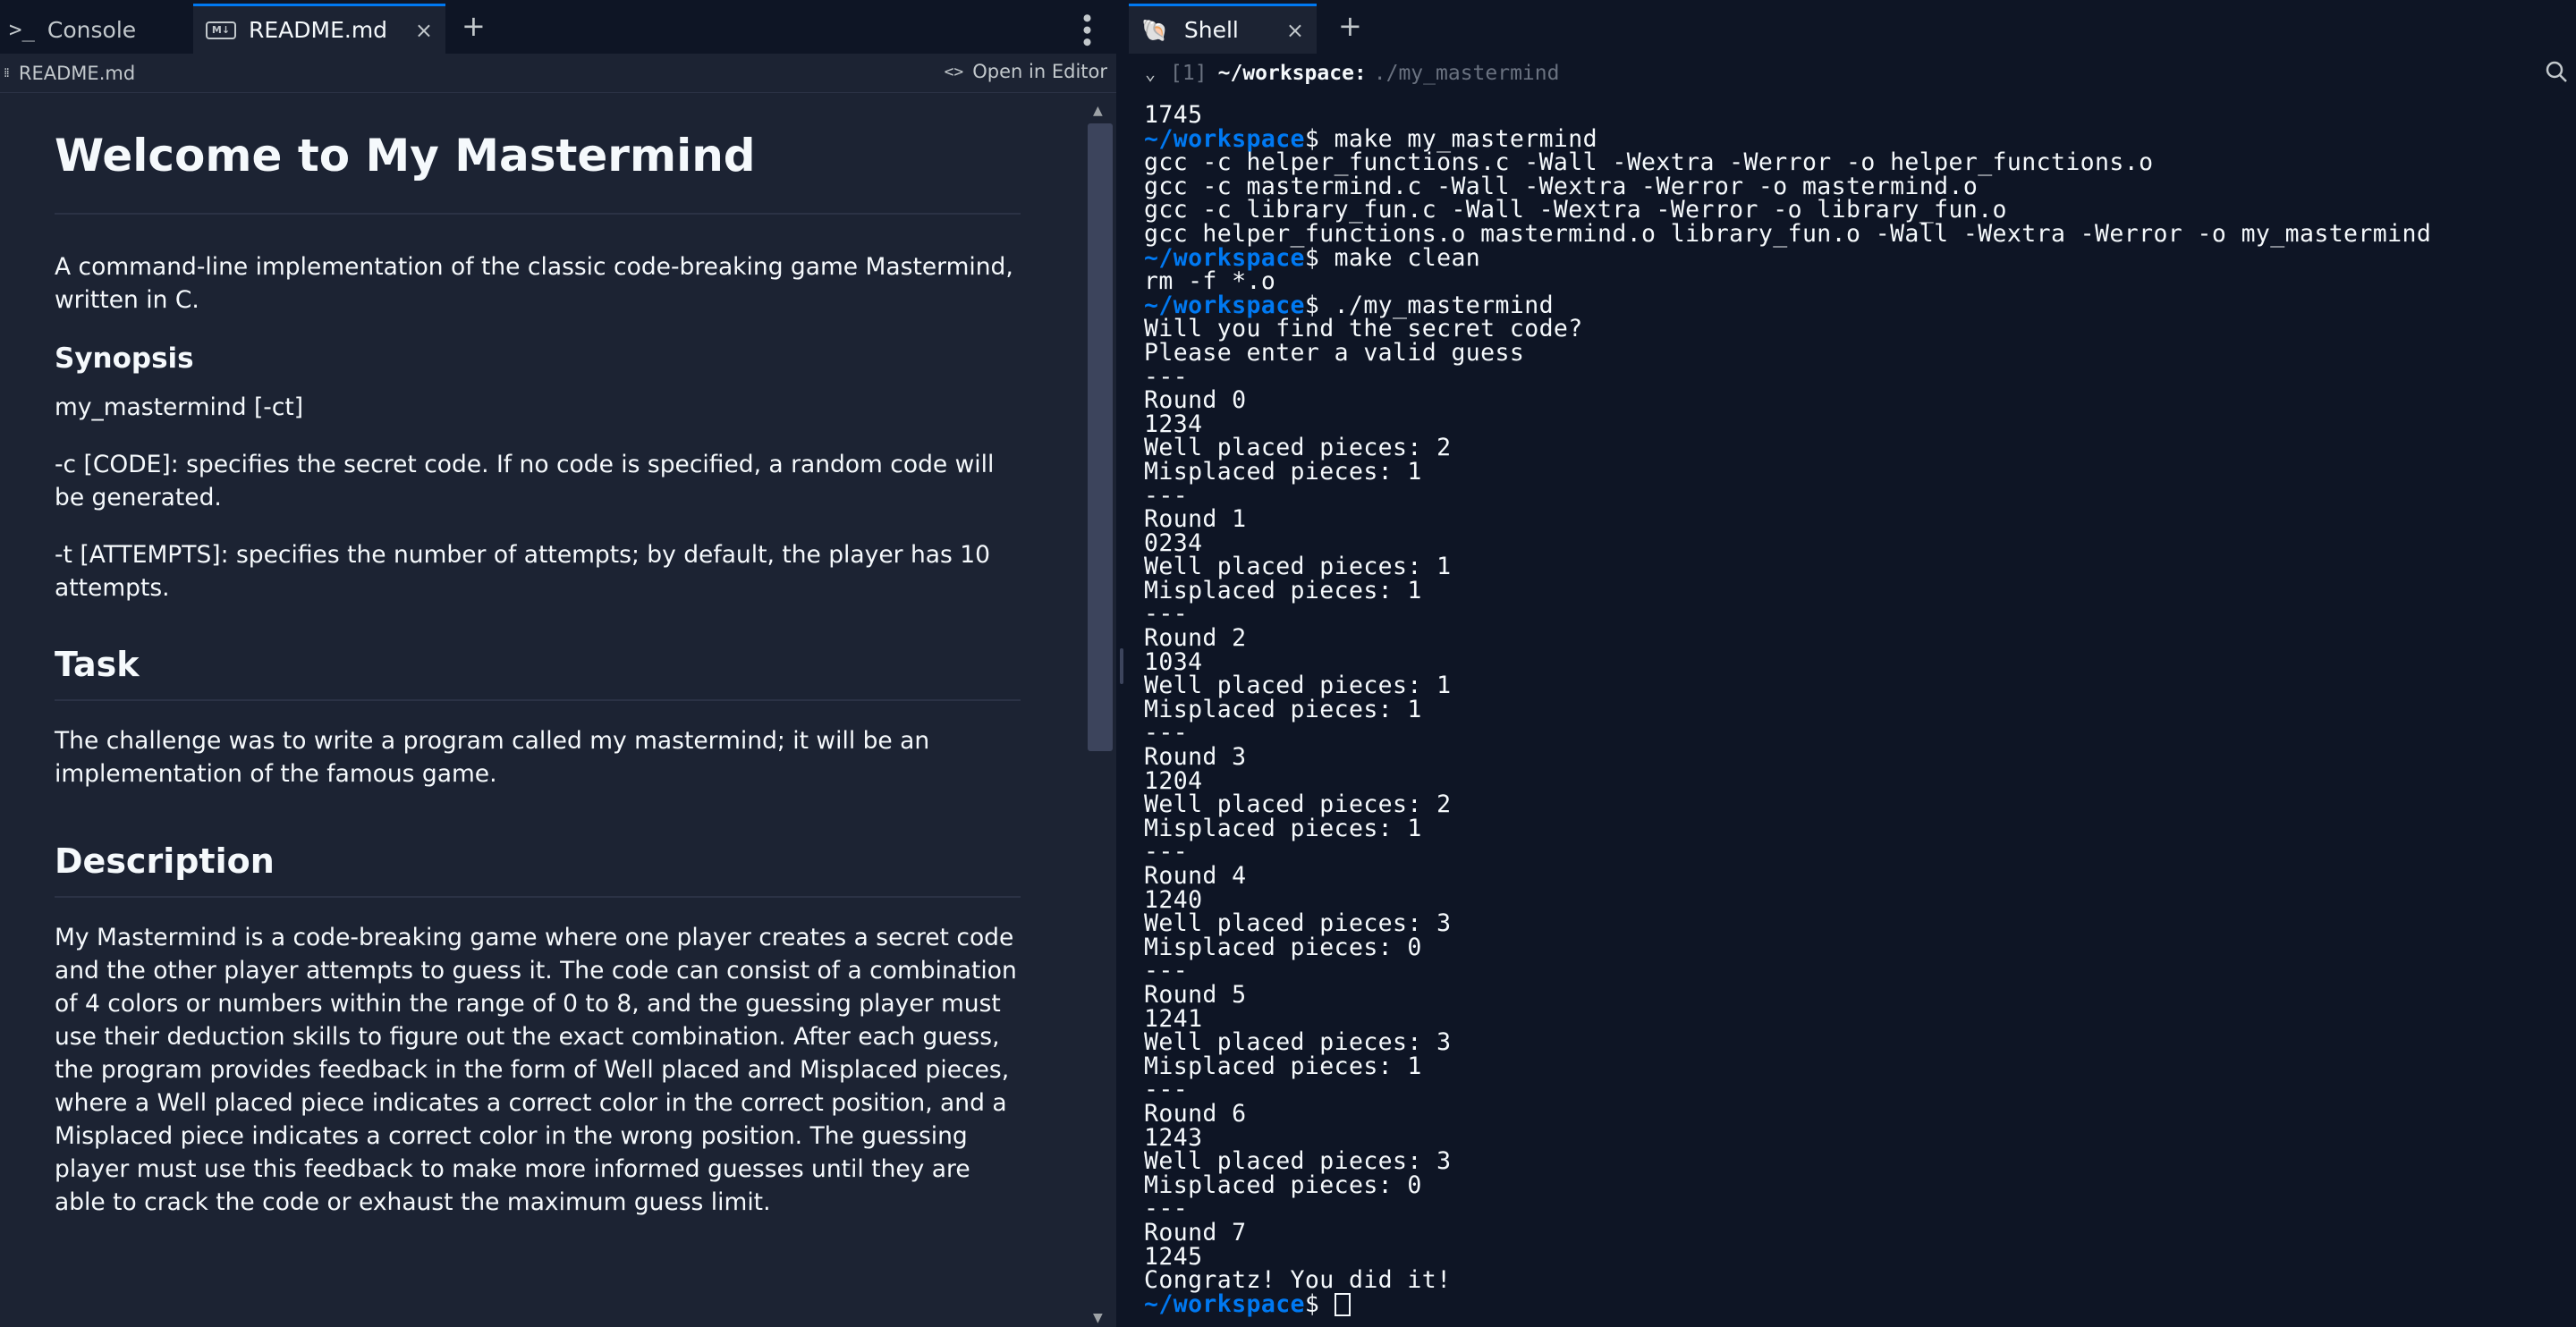 This screenshot has height=1327, width=2576. I want to click on description-heading: Description, so click(165, 861).